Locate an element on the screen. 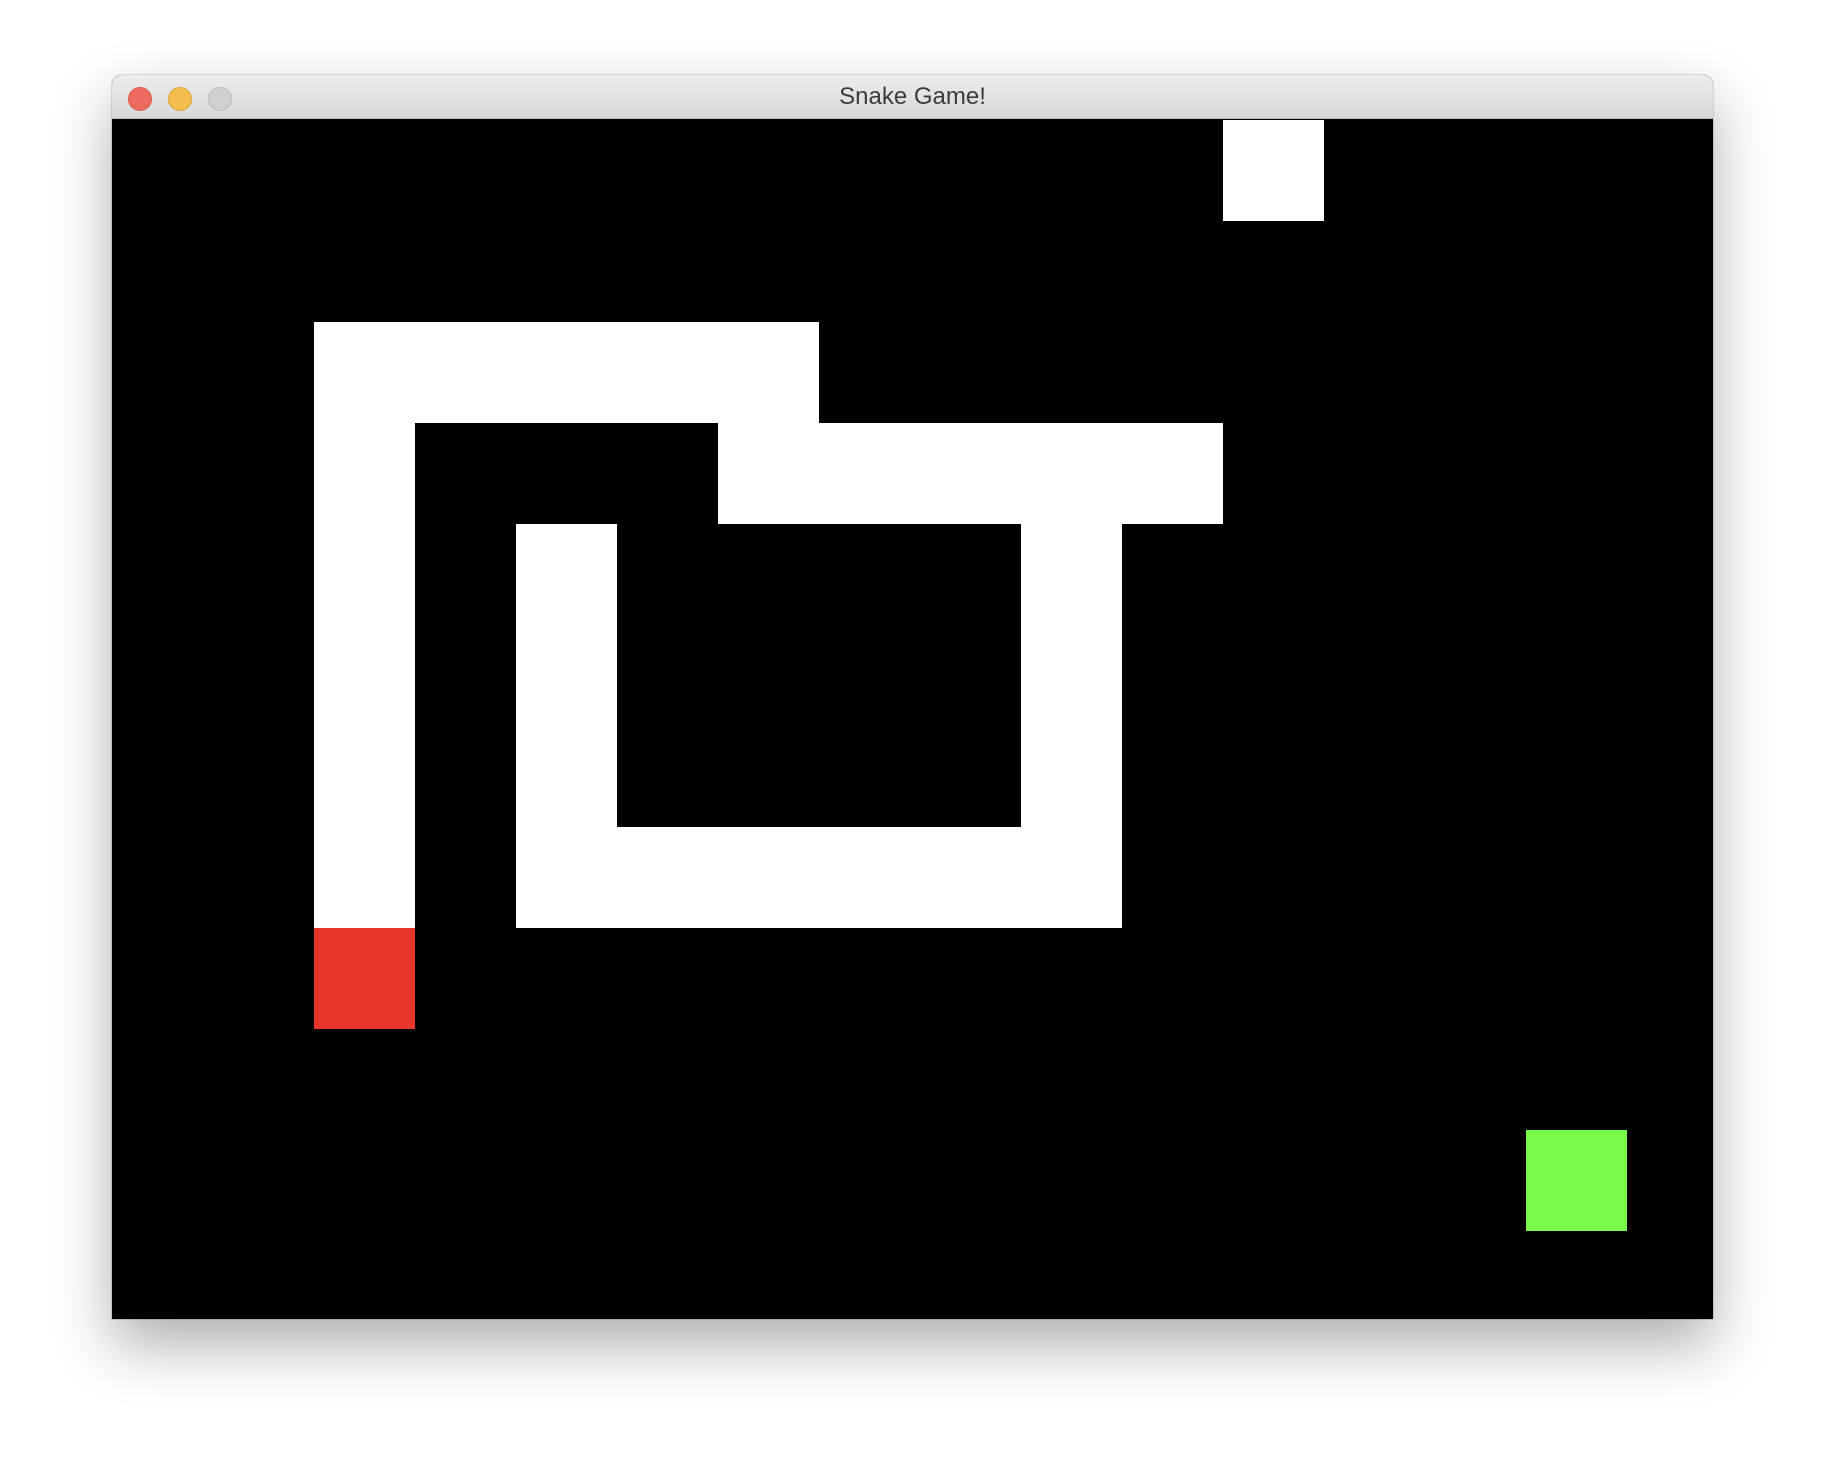  title-bar: Snake Game! is located at coordinates (912, 97).